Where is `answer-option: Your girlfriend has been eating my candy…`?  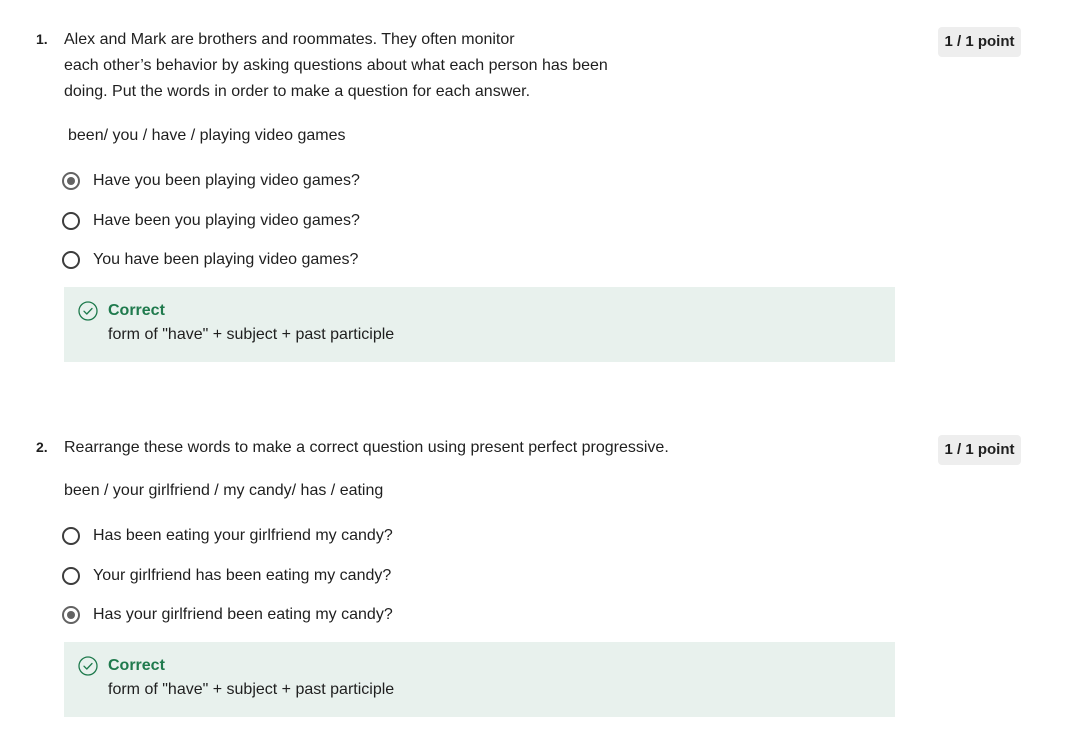
answer-option: Your girlfriend has been eating my candy… is located at coordinates (226, 576).